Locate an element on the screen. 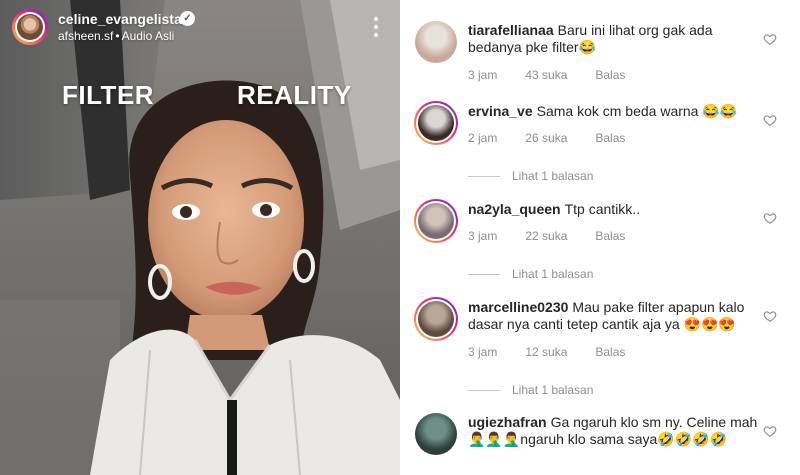 The width and height of the screenshot is (800, 475). commenter-username: tiarafellianaa is located at coordinates (511, 30).